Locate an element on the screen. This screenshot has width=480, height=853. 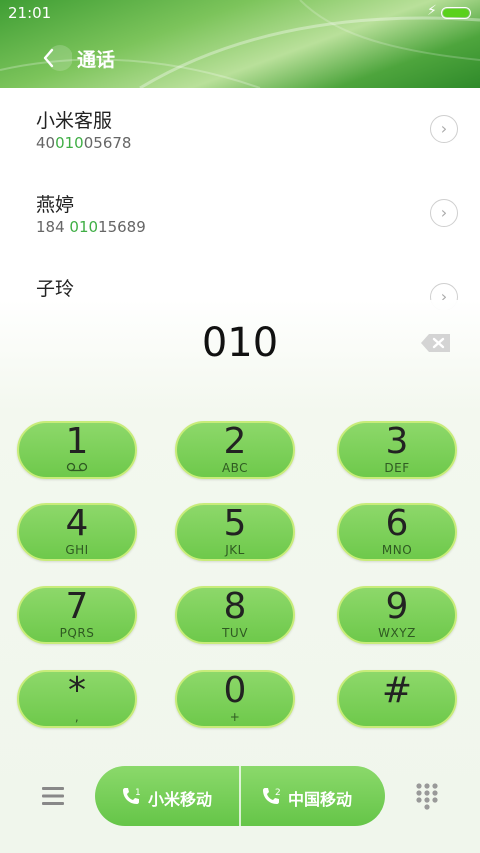
dial-key-letters: MNO is located at coordinates (397, 550).